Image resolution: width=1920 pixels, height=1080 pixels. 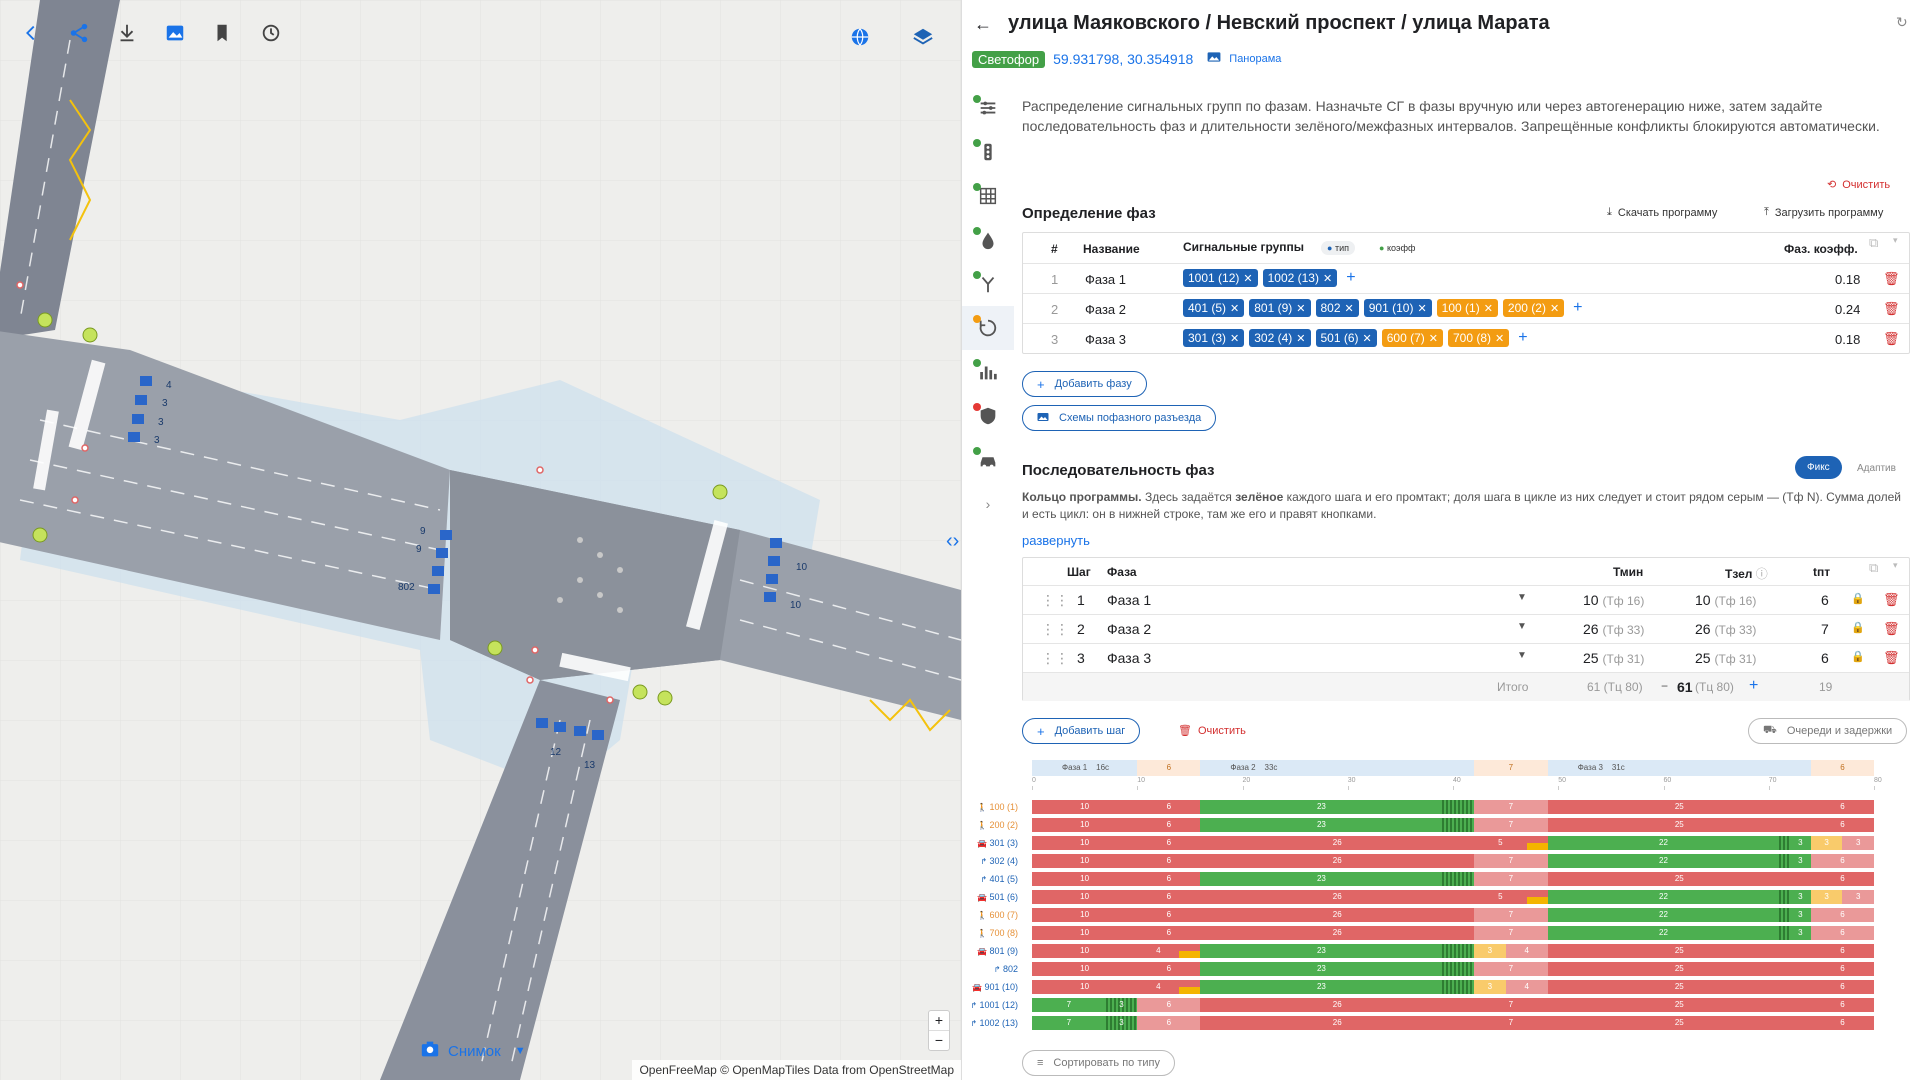 What do you see at coordinates (1220, 278) in the screenshot?
I see `sg-chip: 1001 (12) ✕` at bounding box center [1220, 278].